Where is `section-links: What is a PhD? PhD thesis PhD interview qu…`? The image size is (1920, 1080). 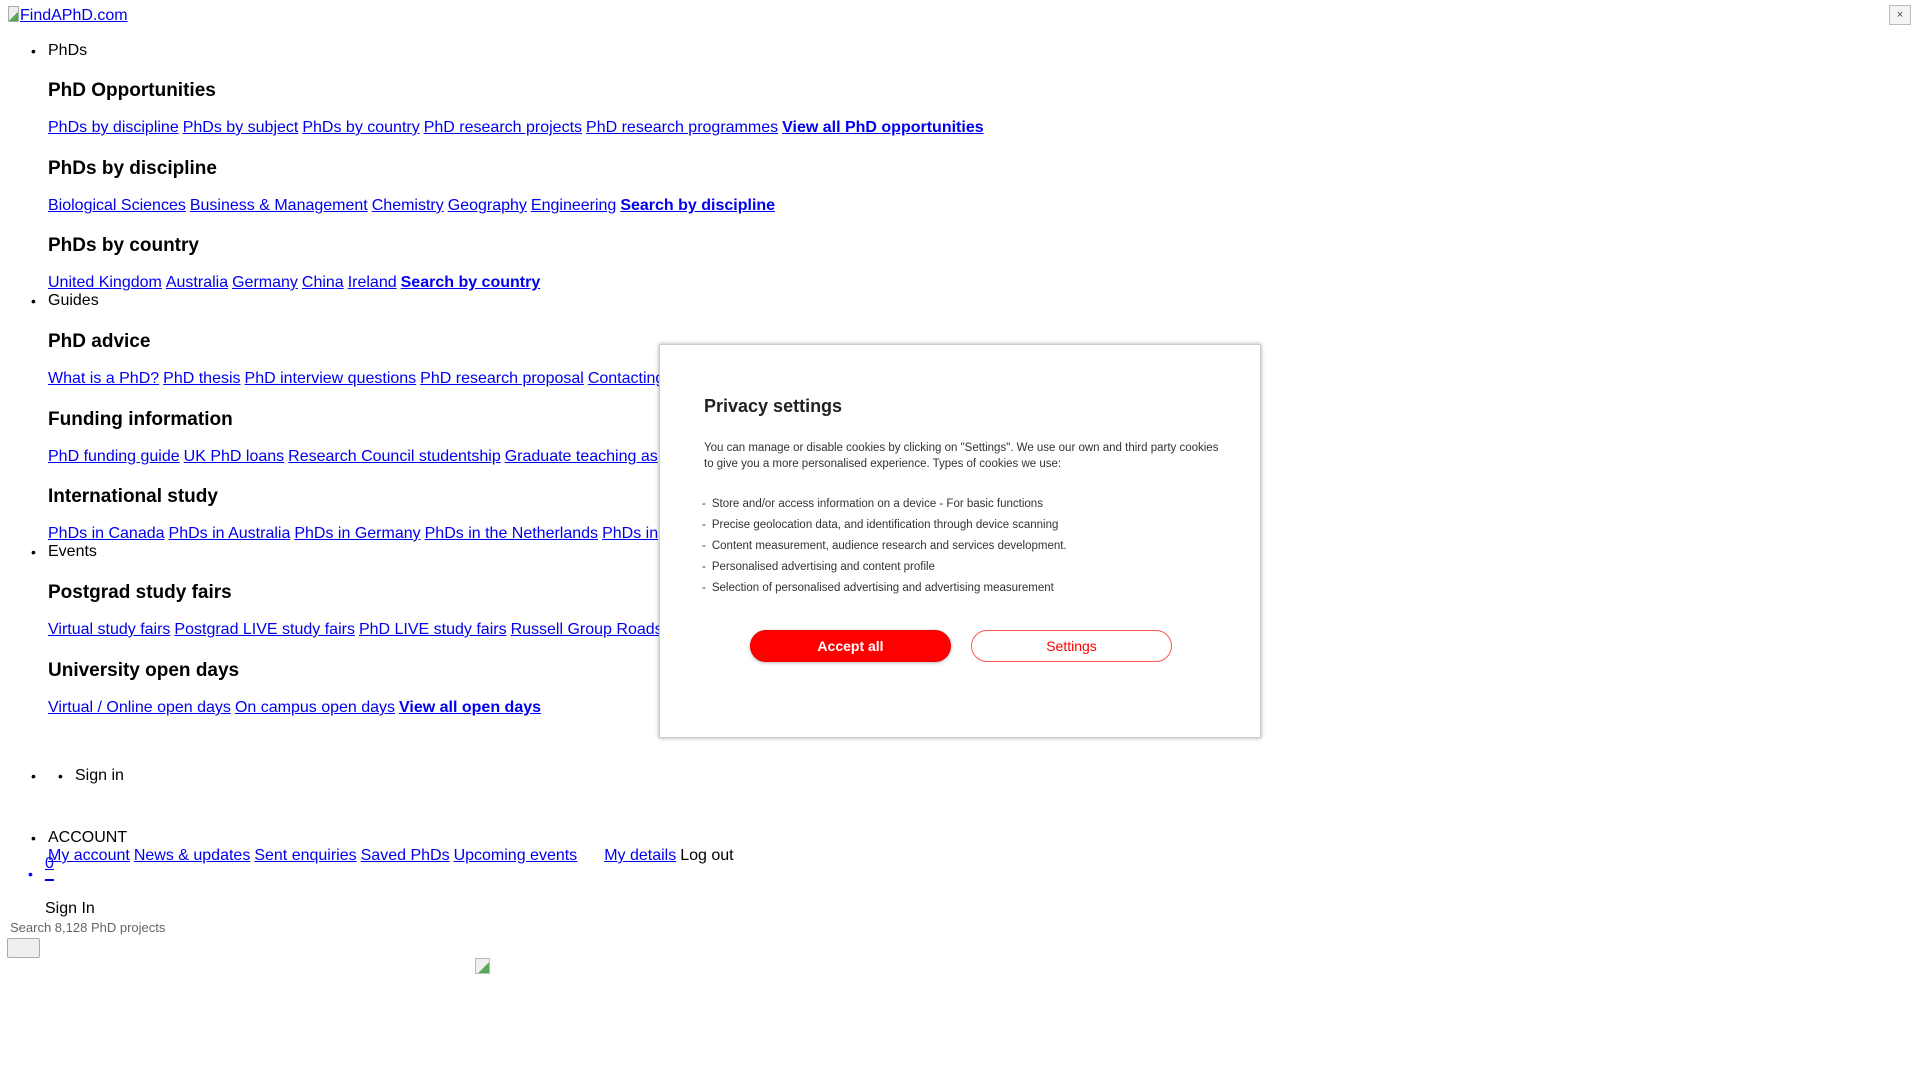 section-links: What is a PhD? PhD thesis PhD interview qu… is located at coordinates (358, 379).